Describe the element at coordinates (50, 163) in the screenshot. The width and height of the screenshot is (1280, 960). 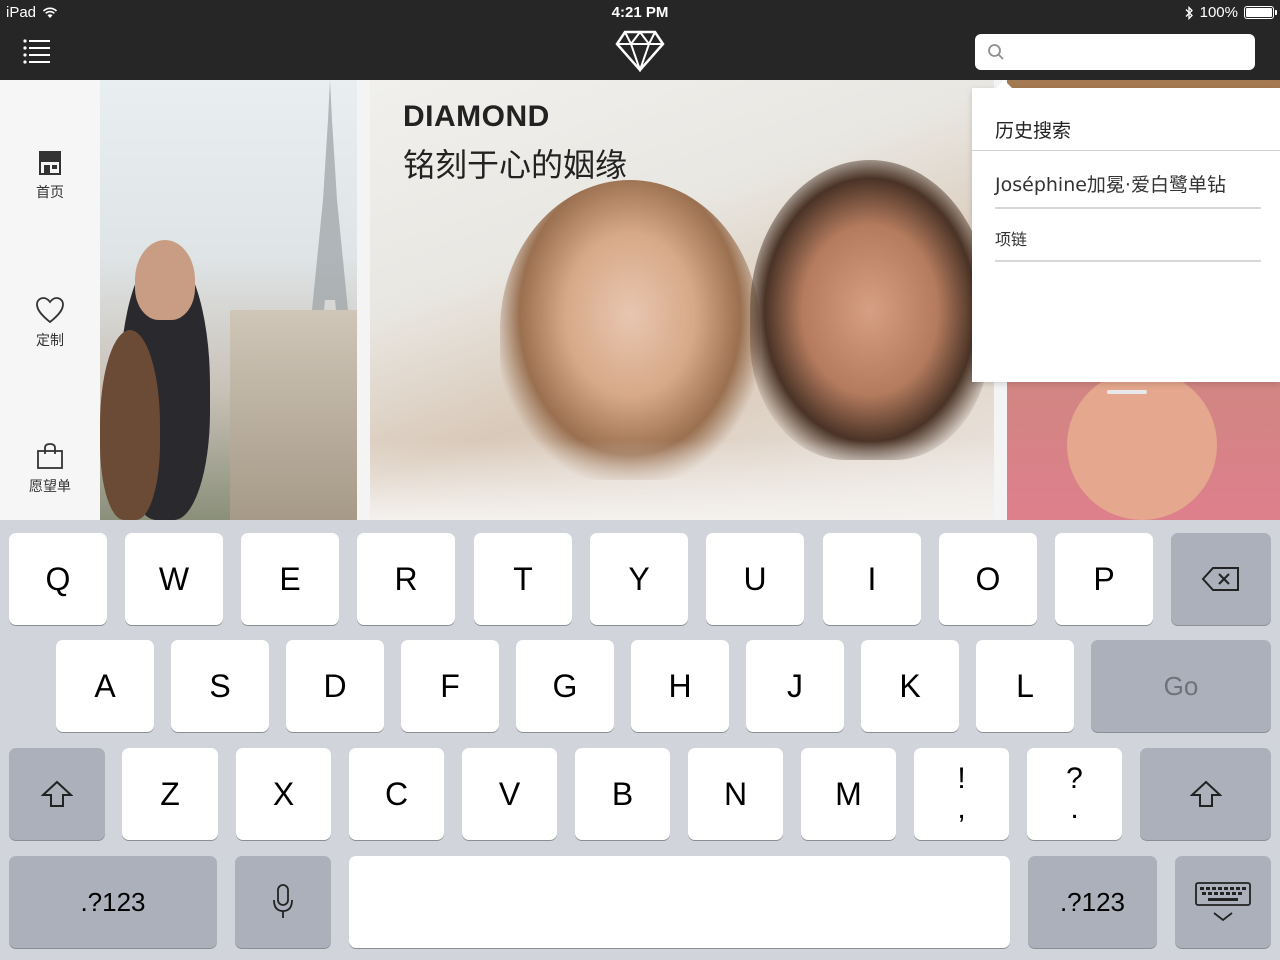
I see `store-icon` at that location.